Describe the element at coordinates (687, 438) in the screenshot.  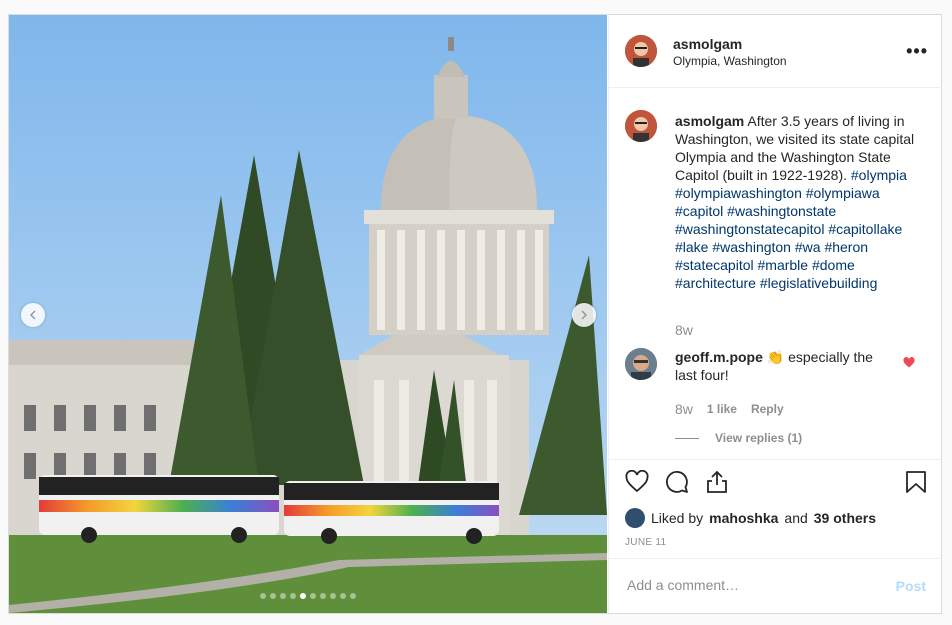
I see `divider` at that location.